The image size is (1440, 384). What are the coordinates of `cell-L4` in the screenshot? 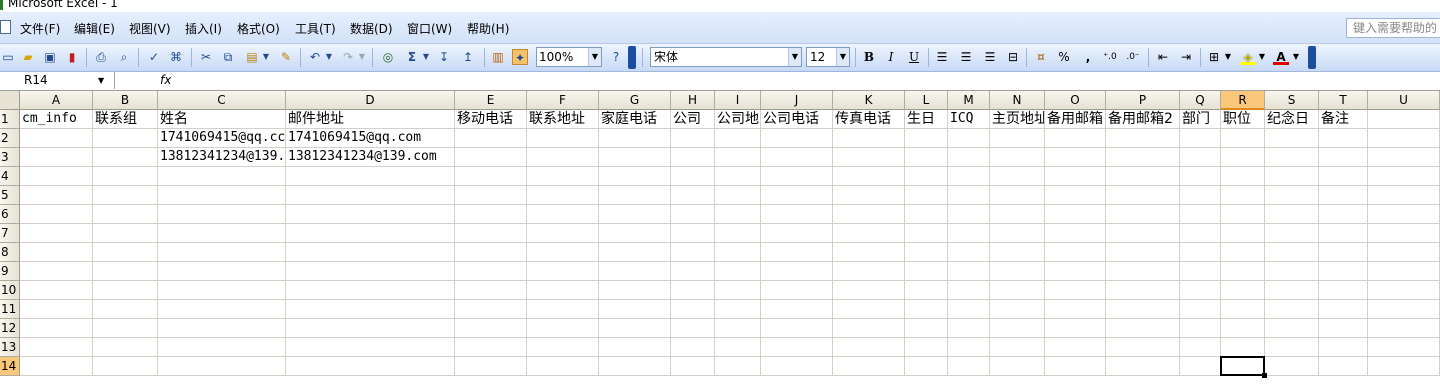 It's located at (926, 176).